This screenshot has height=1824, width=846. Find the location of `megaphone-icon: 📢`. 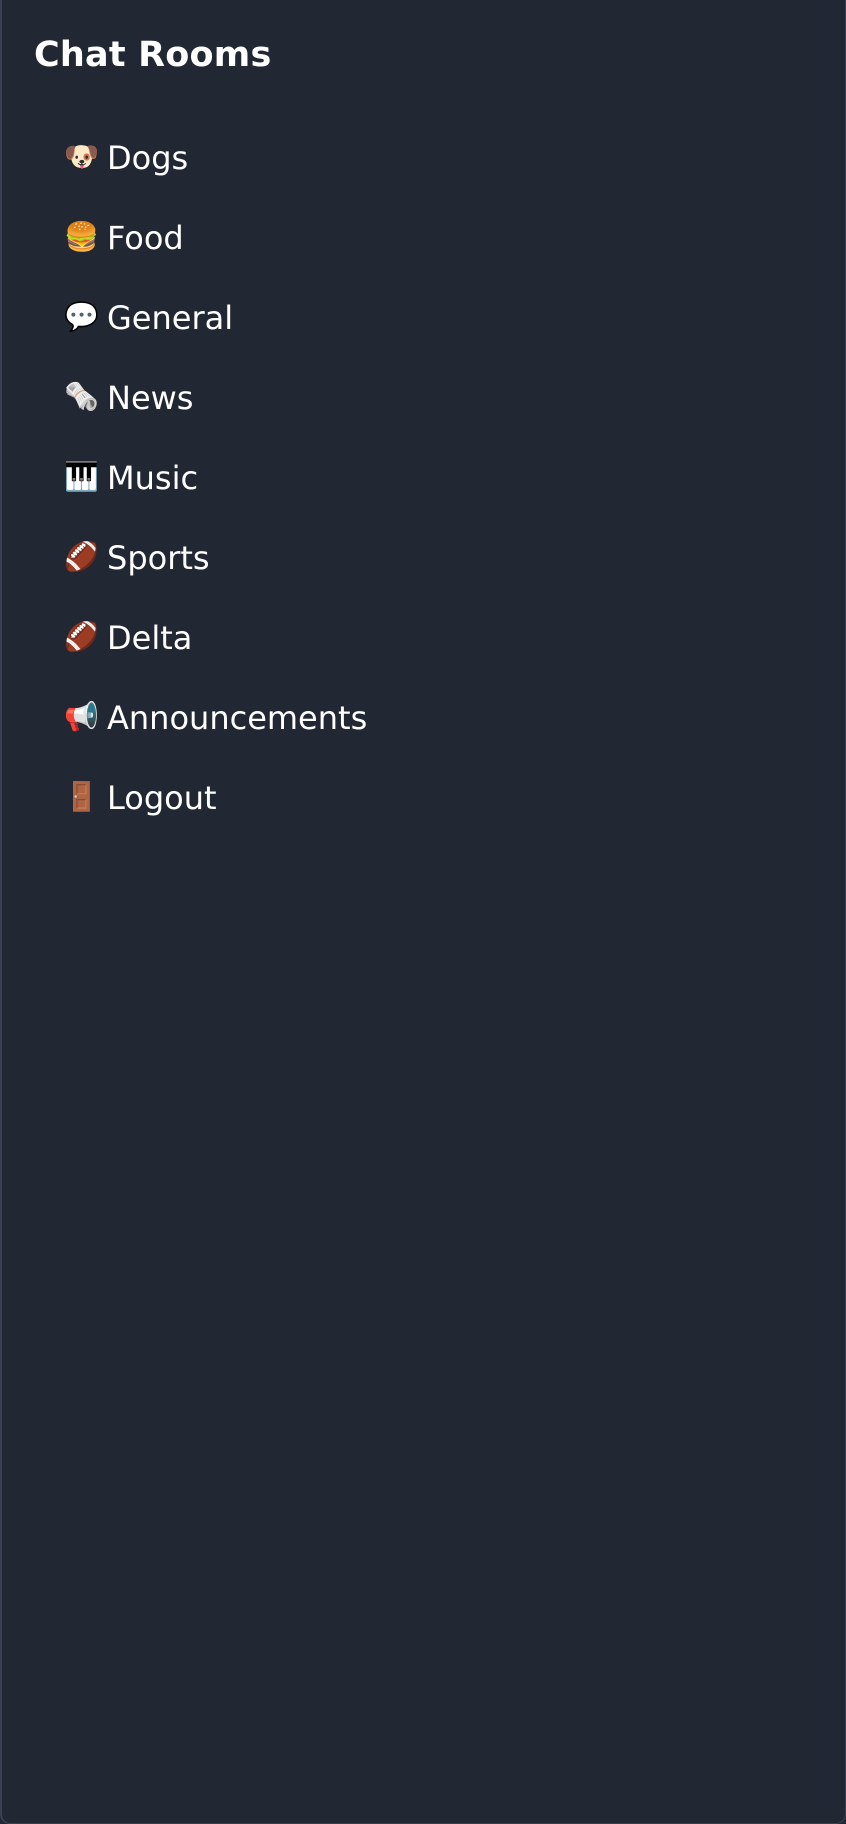

megaphone-icon: 📢 is located at coordinates (81, 717).